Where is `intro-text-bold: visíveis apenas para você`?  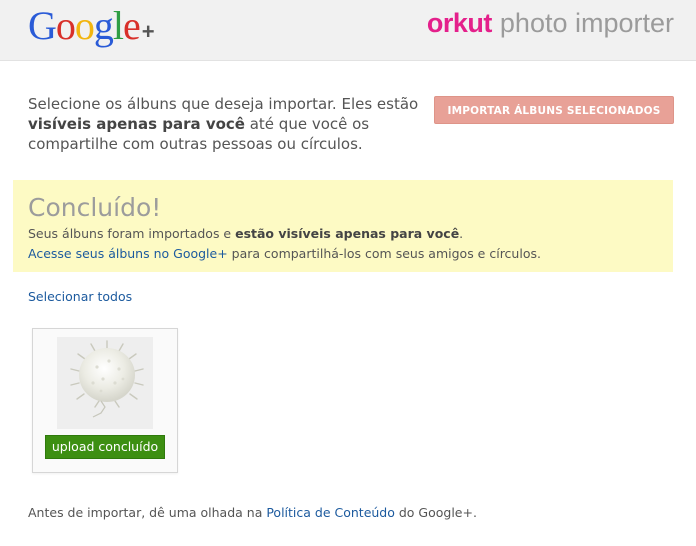
intro-text-bold: visíveis apenas para você is located at coordinates (136, 124).